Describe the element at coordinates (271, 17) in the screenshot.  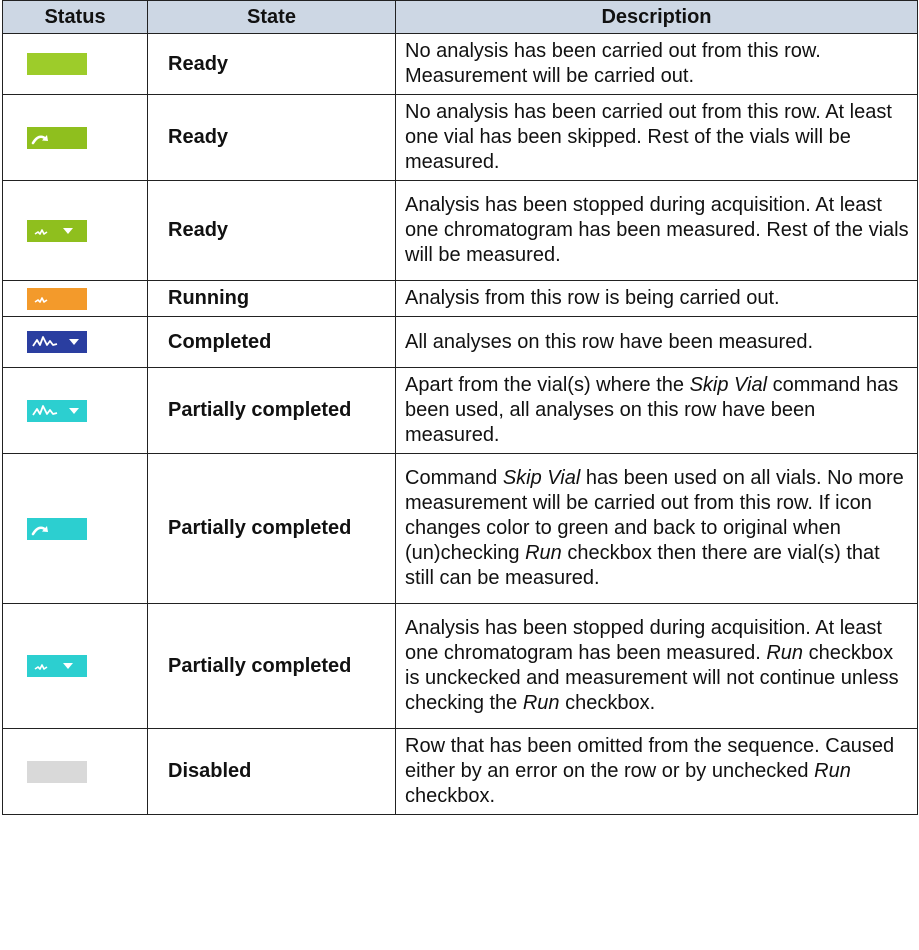
I see `state-header: State` at that location.